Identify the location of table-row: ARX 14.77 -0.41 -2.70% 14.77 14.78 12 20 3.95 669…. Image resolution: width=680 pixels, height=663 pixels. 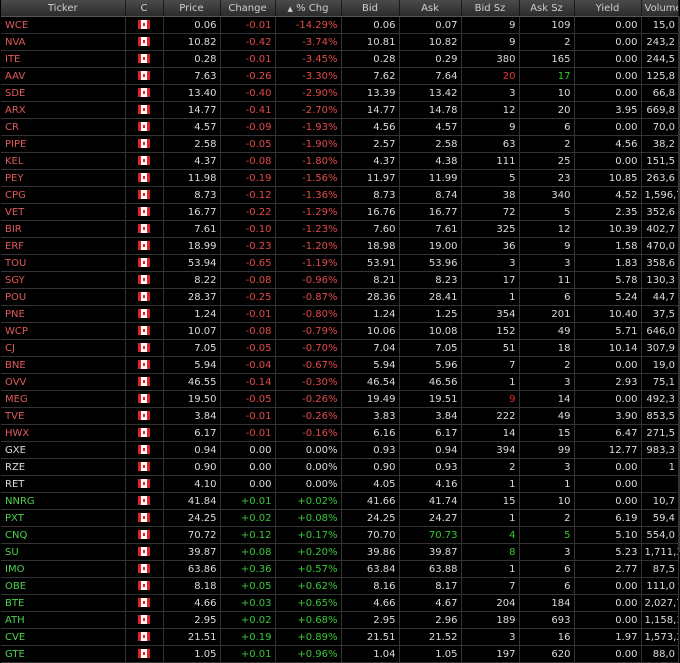
(340, 110).